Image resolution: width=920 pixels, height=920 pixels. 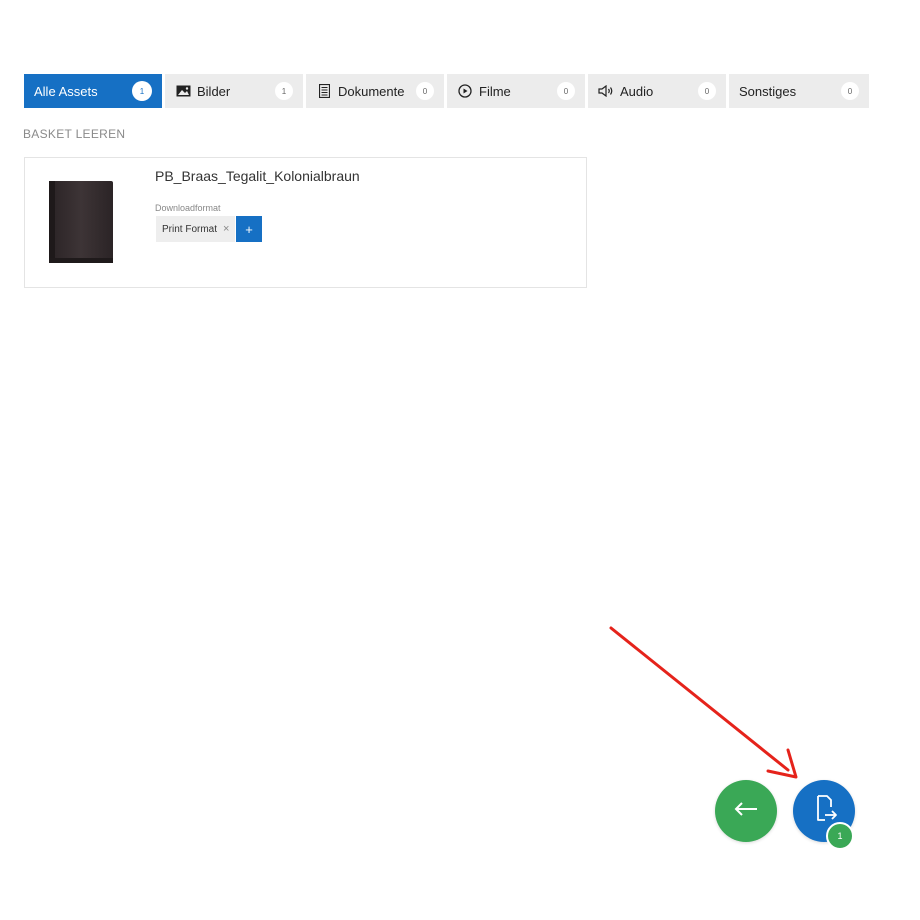 What do you see at coordinates (324, 91) in the screenshot?
I see `document-icon` at bounding box center [324, 91].